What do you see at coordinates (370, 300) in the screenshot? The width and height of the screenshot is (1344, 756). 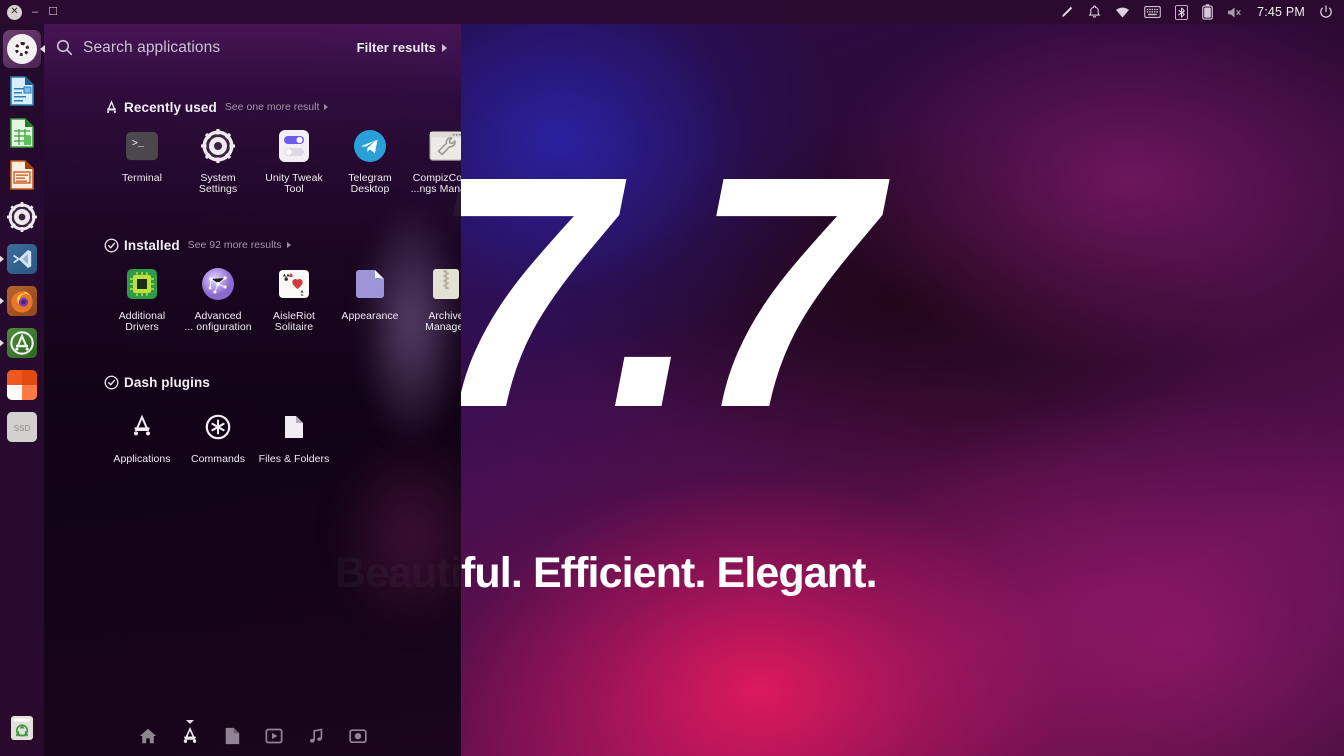 I see `app-tile-appearance: Appearance` at bounding box center [370, 300].